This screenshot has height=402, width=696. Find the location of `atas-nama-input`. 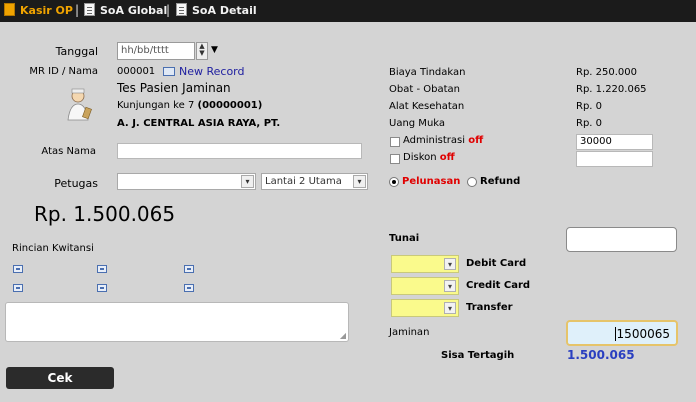

atas-nama-input is located at coordinates (239, 151).